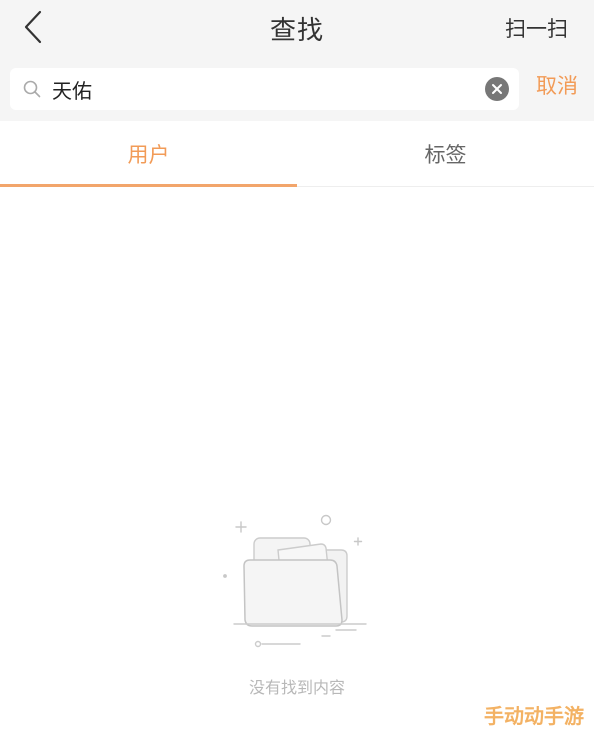 The width and height of the screenshot is (594, 735). What do you see at coordinates (295, 581) in the screenshot?
I see `empty-folder-icon` at bounding box center [295, 581].